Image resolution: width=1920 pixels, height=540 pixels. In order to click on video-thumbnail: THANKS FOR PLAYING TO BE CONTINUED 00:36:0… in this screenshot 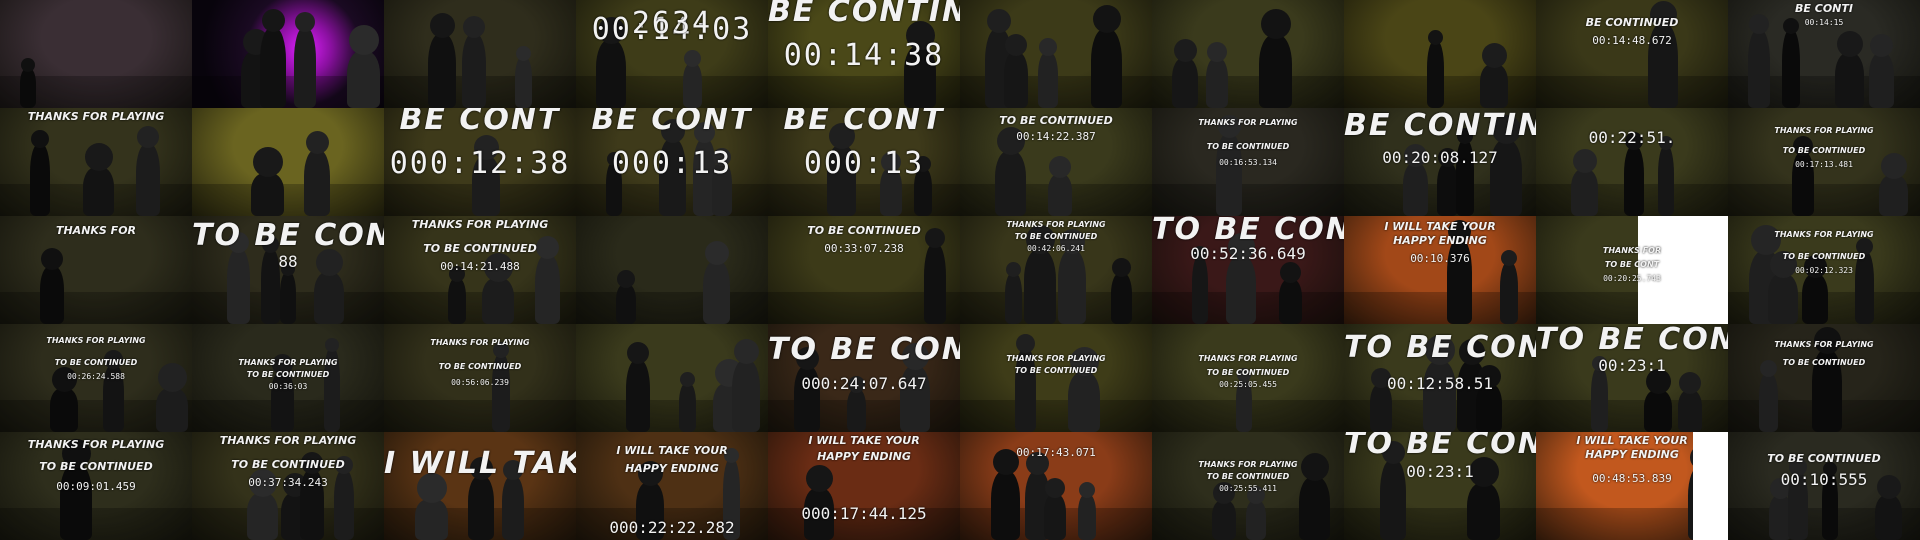, I will do `click(288, 378)`.